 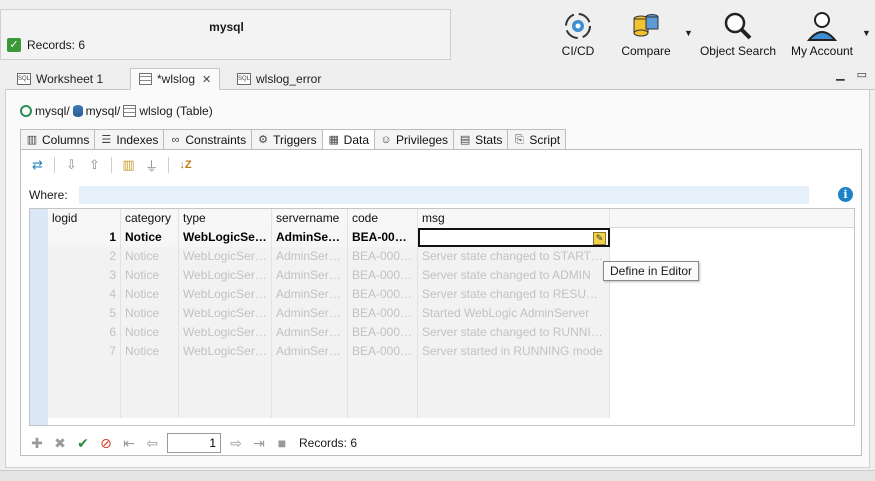 I want to click on cicd-button: CI/CD, so click(x=578, y=36).